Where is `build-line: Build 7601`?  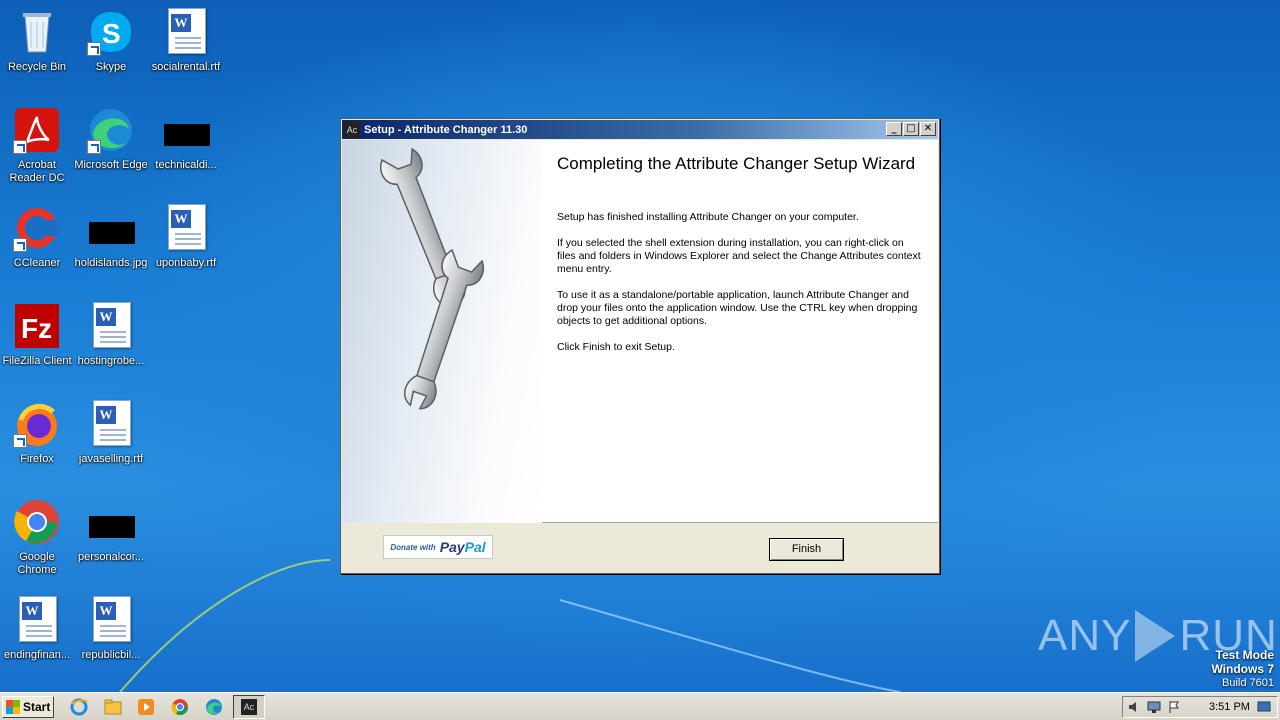
build-line: Build 7601 is located at coordinates (1248, 683).